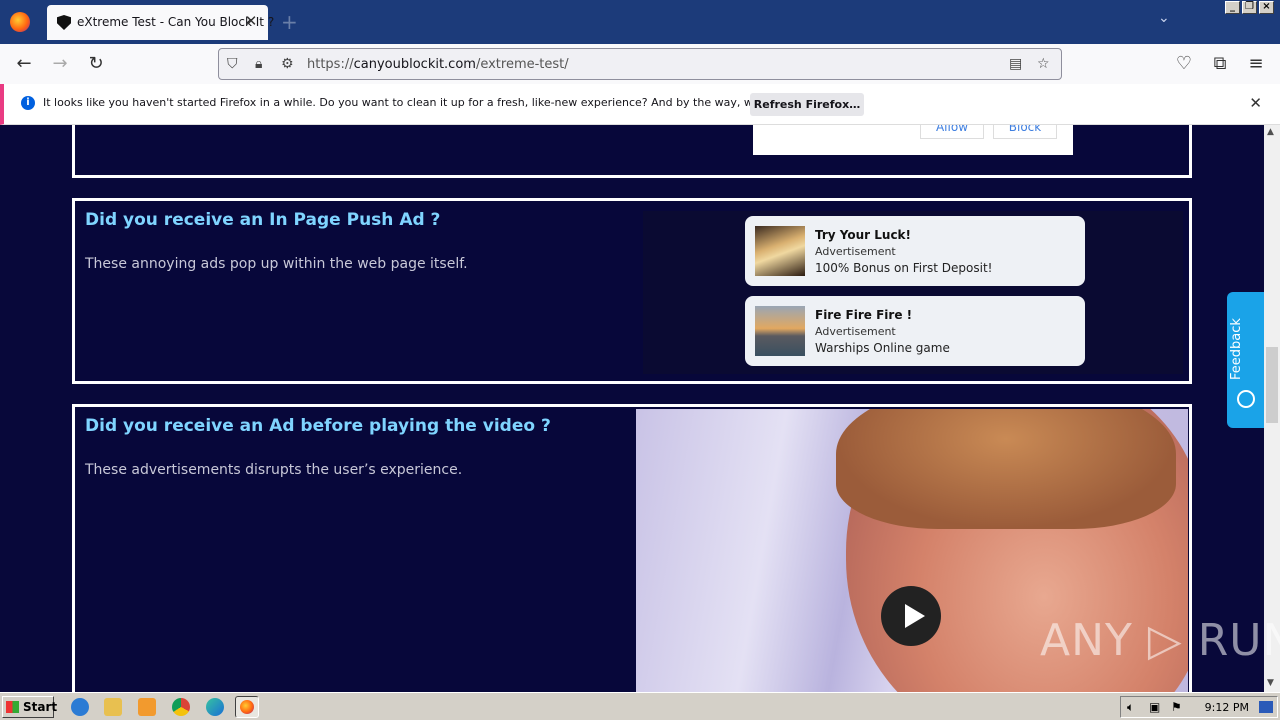 This screenshot has height=720, width=1280. I want to click on lock-icon: 🔒︎, so click(258, 64).